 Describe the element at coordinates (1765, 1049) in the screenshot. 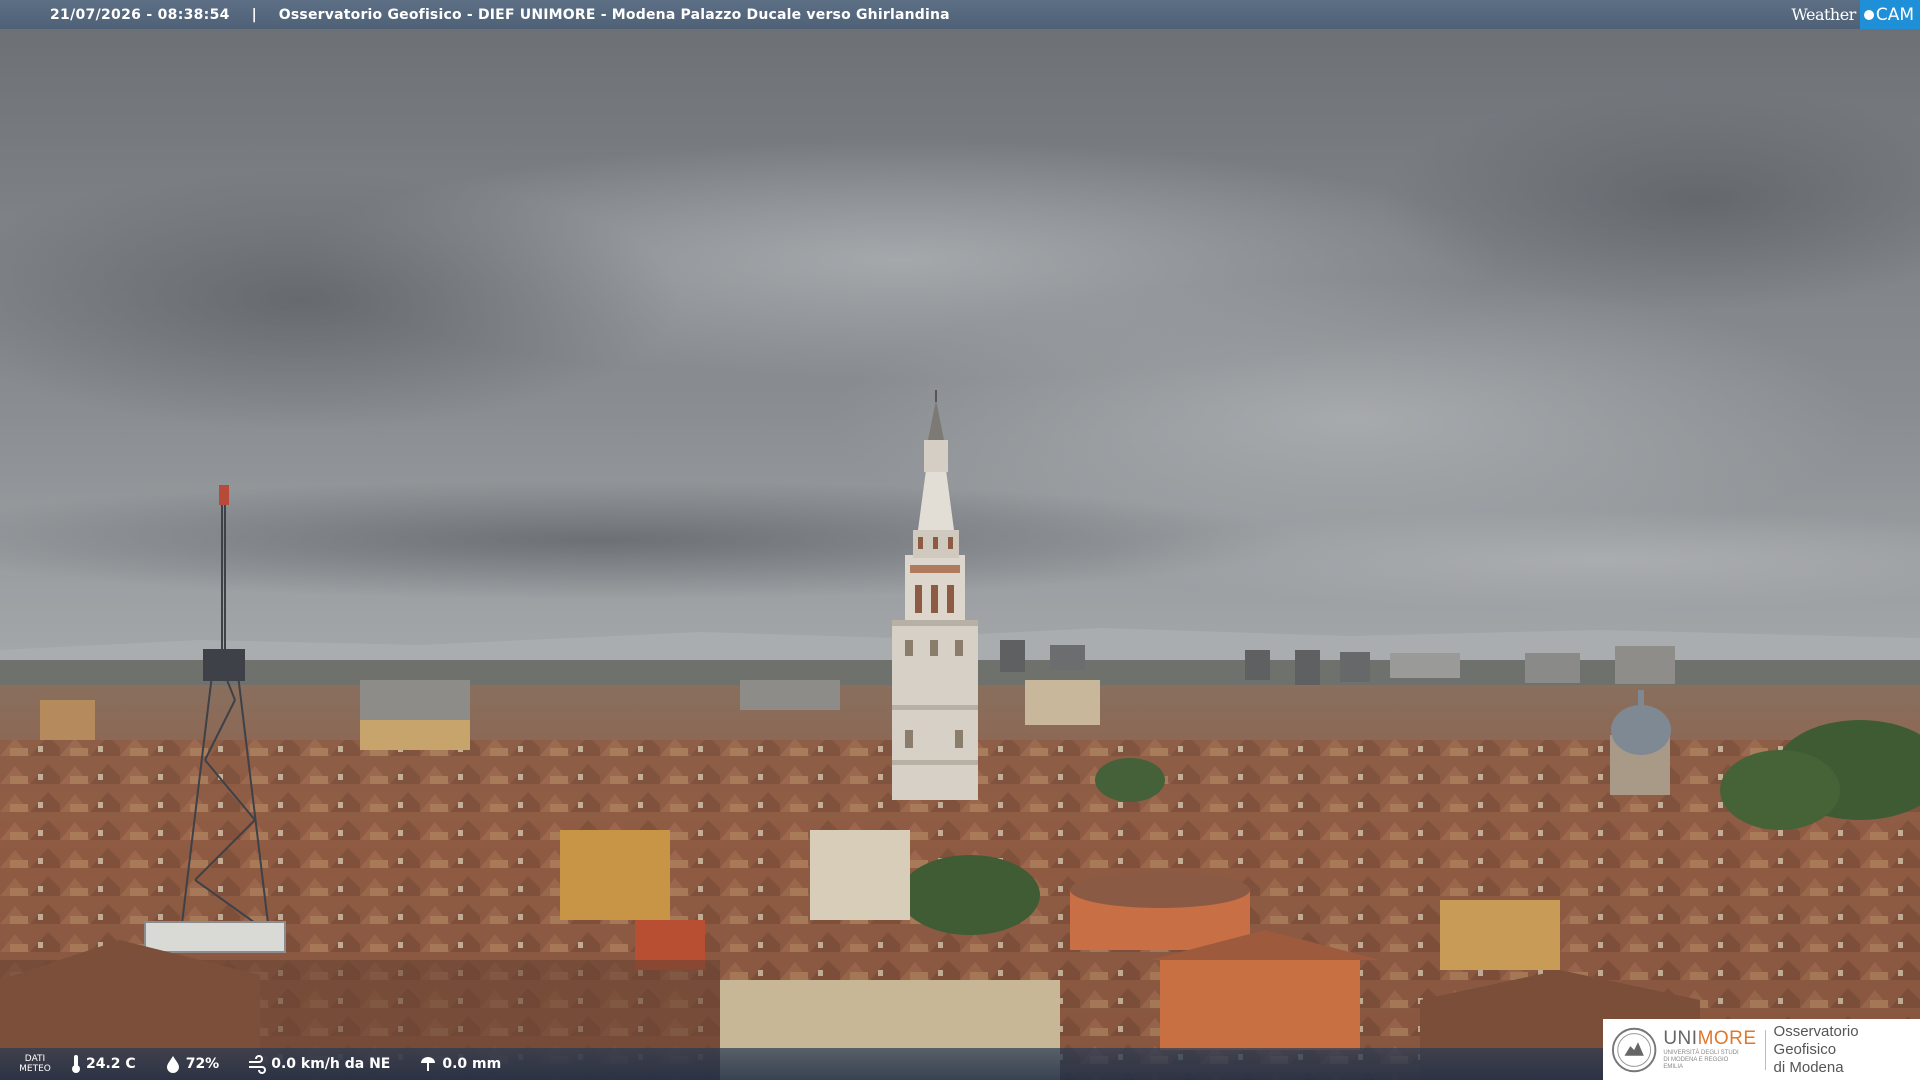

I see `brand-divider` at that location.